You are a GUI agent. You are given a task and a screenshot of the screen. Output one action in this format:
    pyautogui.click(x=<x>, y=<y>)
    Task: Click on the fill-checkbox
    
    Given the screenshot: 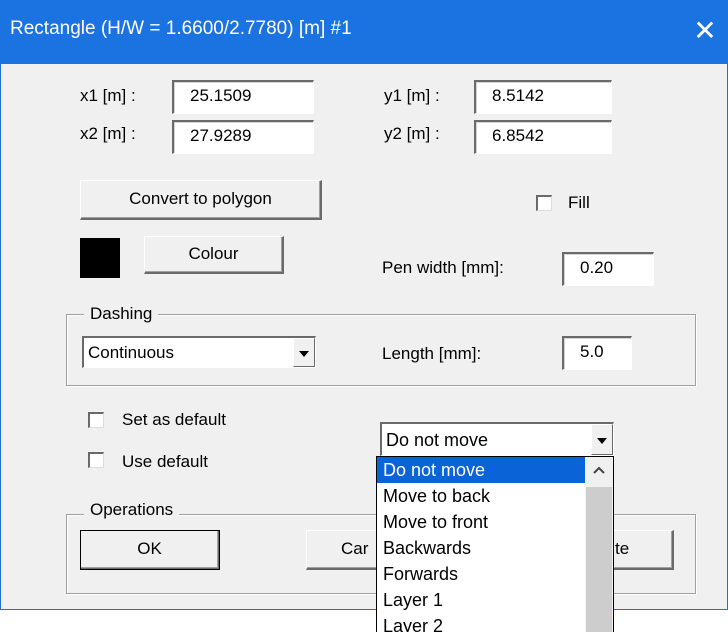 What is the action you would take?
    pyautogui.click(x=544, y=203)
    